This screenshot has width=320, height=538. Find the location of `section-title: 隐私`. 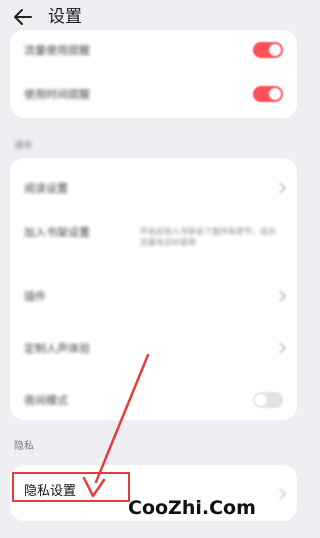

section-title: 隐私 is located at coordinates (24, 446).